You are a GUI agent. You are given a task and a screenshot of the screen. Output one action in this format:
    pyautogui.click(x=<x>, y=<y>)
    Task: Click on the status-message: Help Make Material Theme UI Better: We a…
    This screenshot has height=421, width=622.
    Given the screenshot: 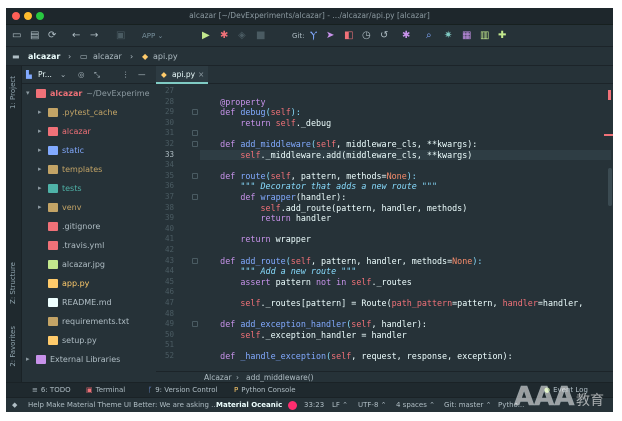 What is the action you would take?
    pyautogui.click(x=123, y=405)
    